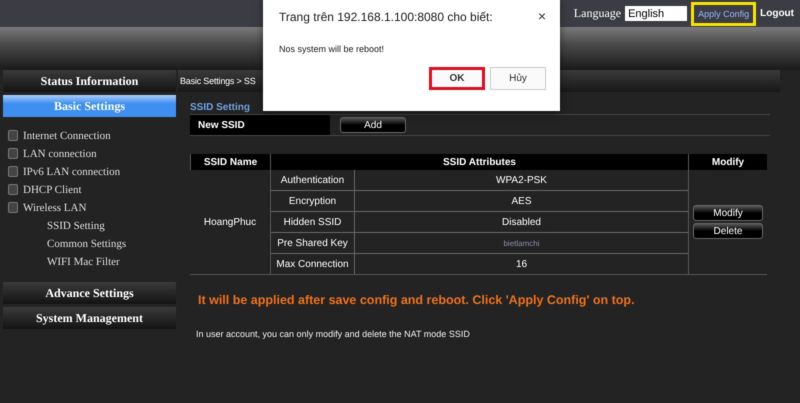 The image size is (800, 403). Describe the element at coordinates (521, 244) in the screenshot. I see `attribute-value: bietlamchi` at that location.